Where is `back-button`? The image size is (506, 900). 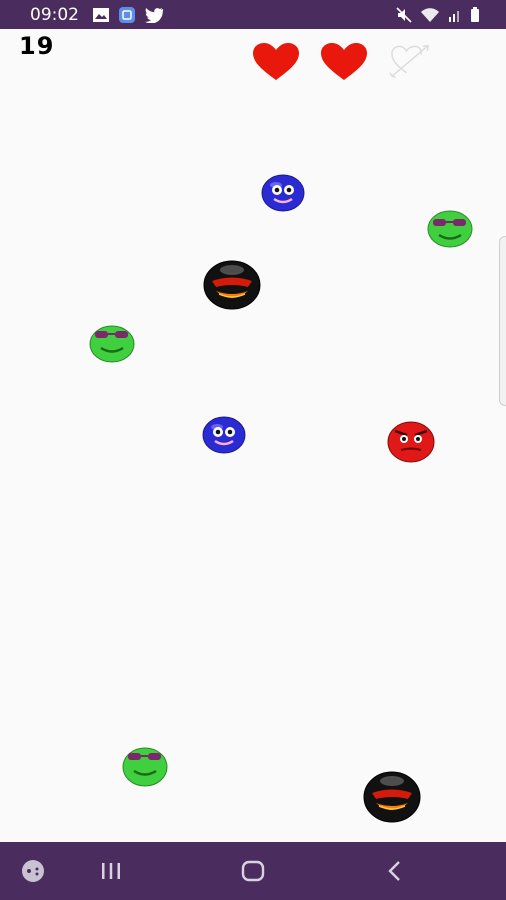 back-button is located at coordinates (395, 871).